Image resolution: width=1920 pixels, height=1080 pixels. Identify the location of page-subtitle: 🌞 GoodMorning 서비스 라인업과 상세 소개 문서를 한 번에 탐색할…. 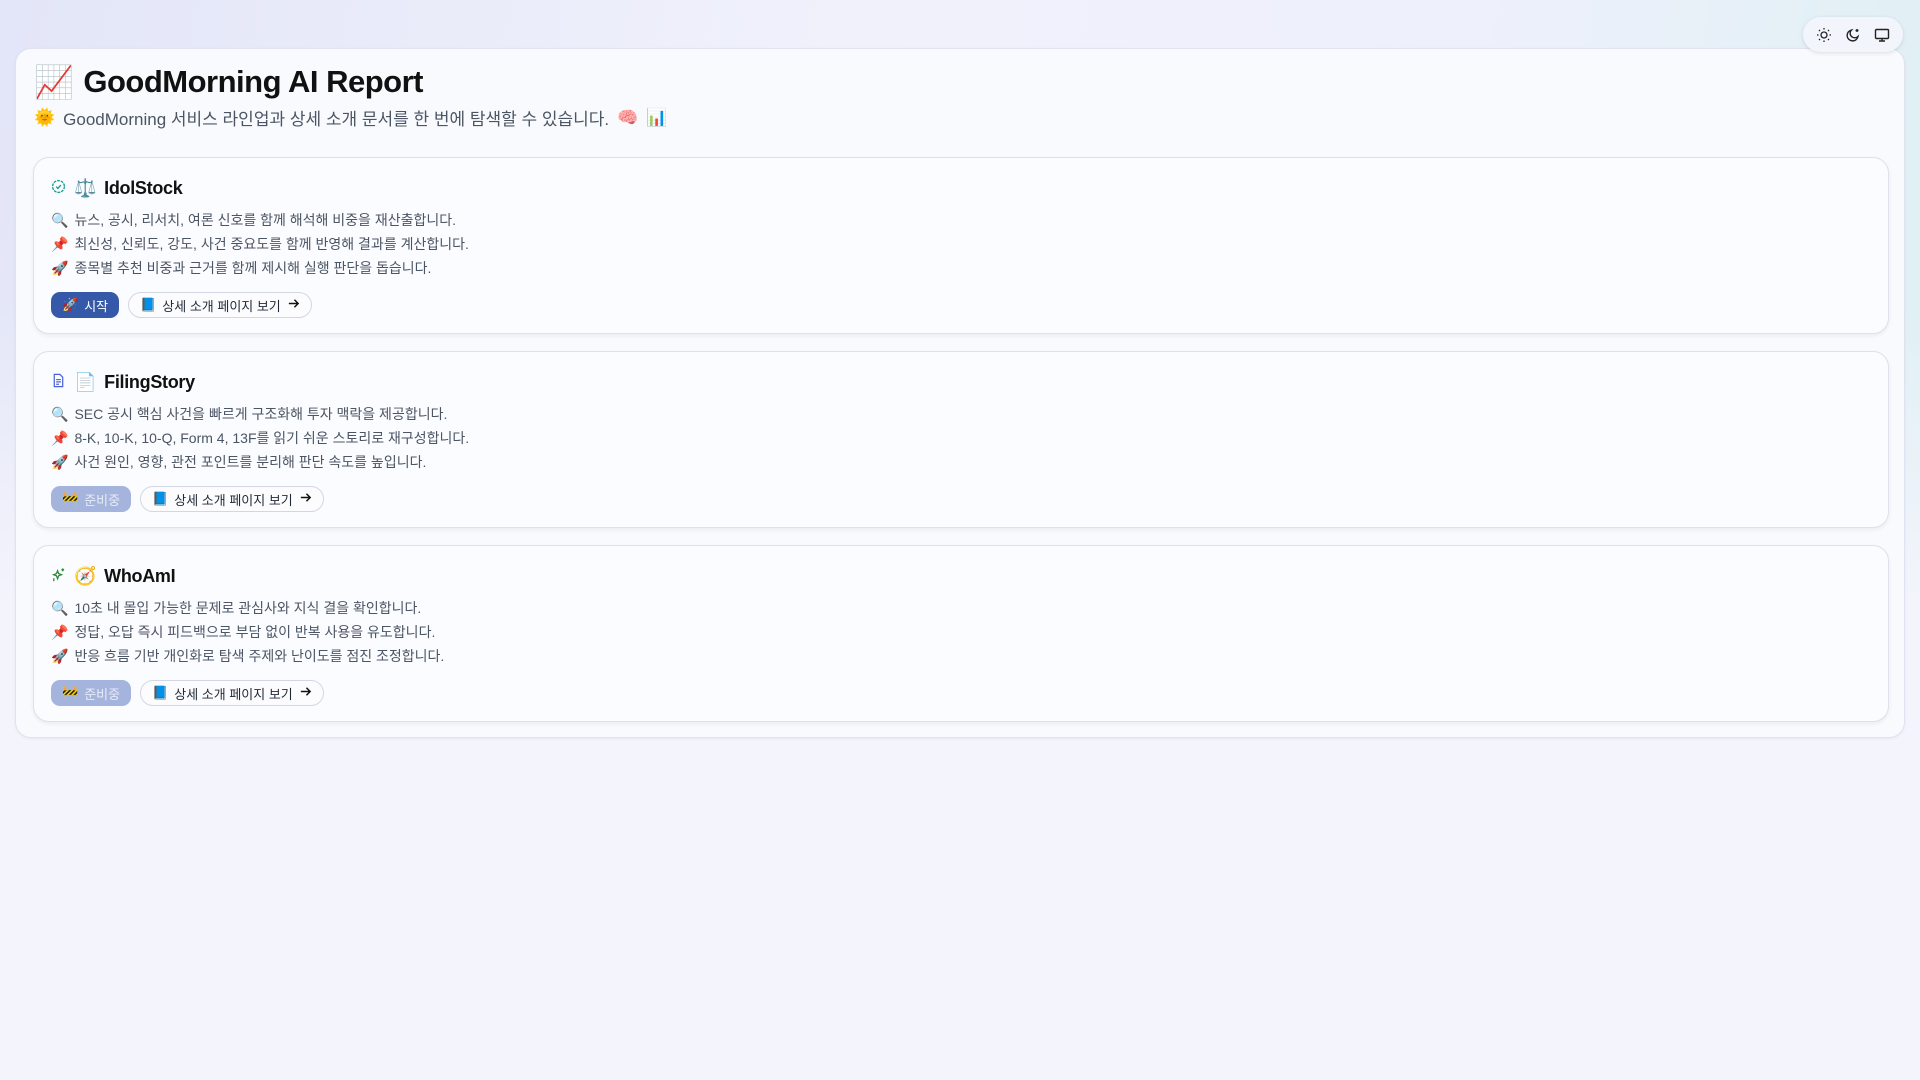
(350, 117).